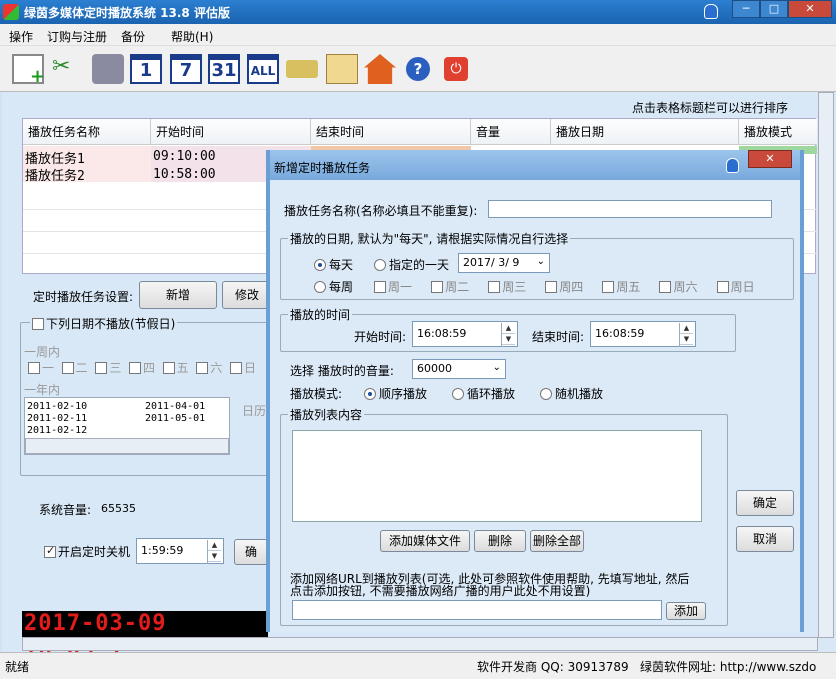  What do you see at coordinates (342, 69) in the screenshot?
I see `envelope-icon` at bounding box center [342, 69].